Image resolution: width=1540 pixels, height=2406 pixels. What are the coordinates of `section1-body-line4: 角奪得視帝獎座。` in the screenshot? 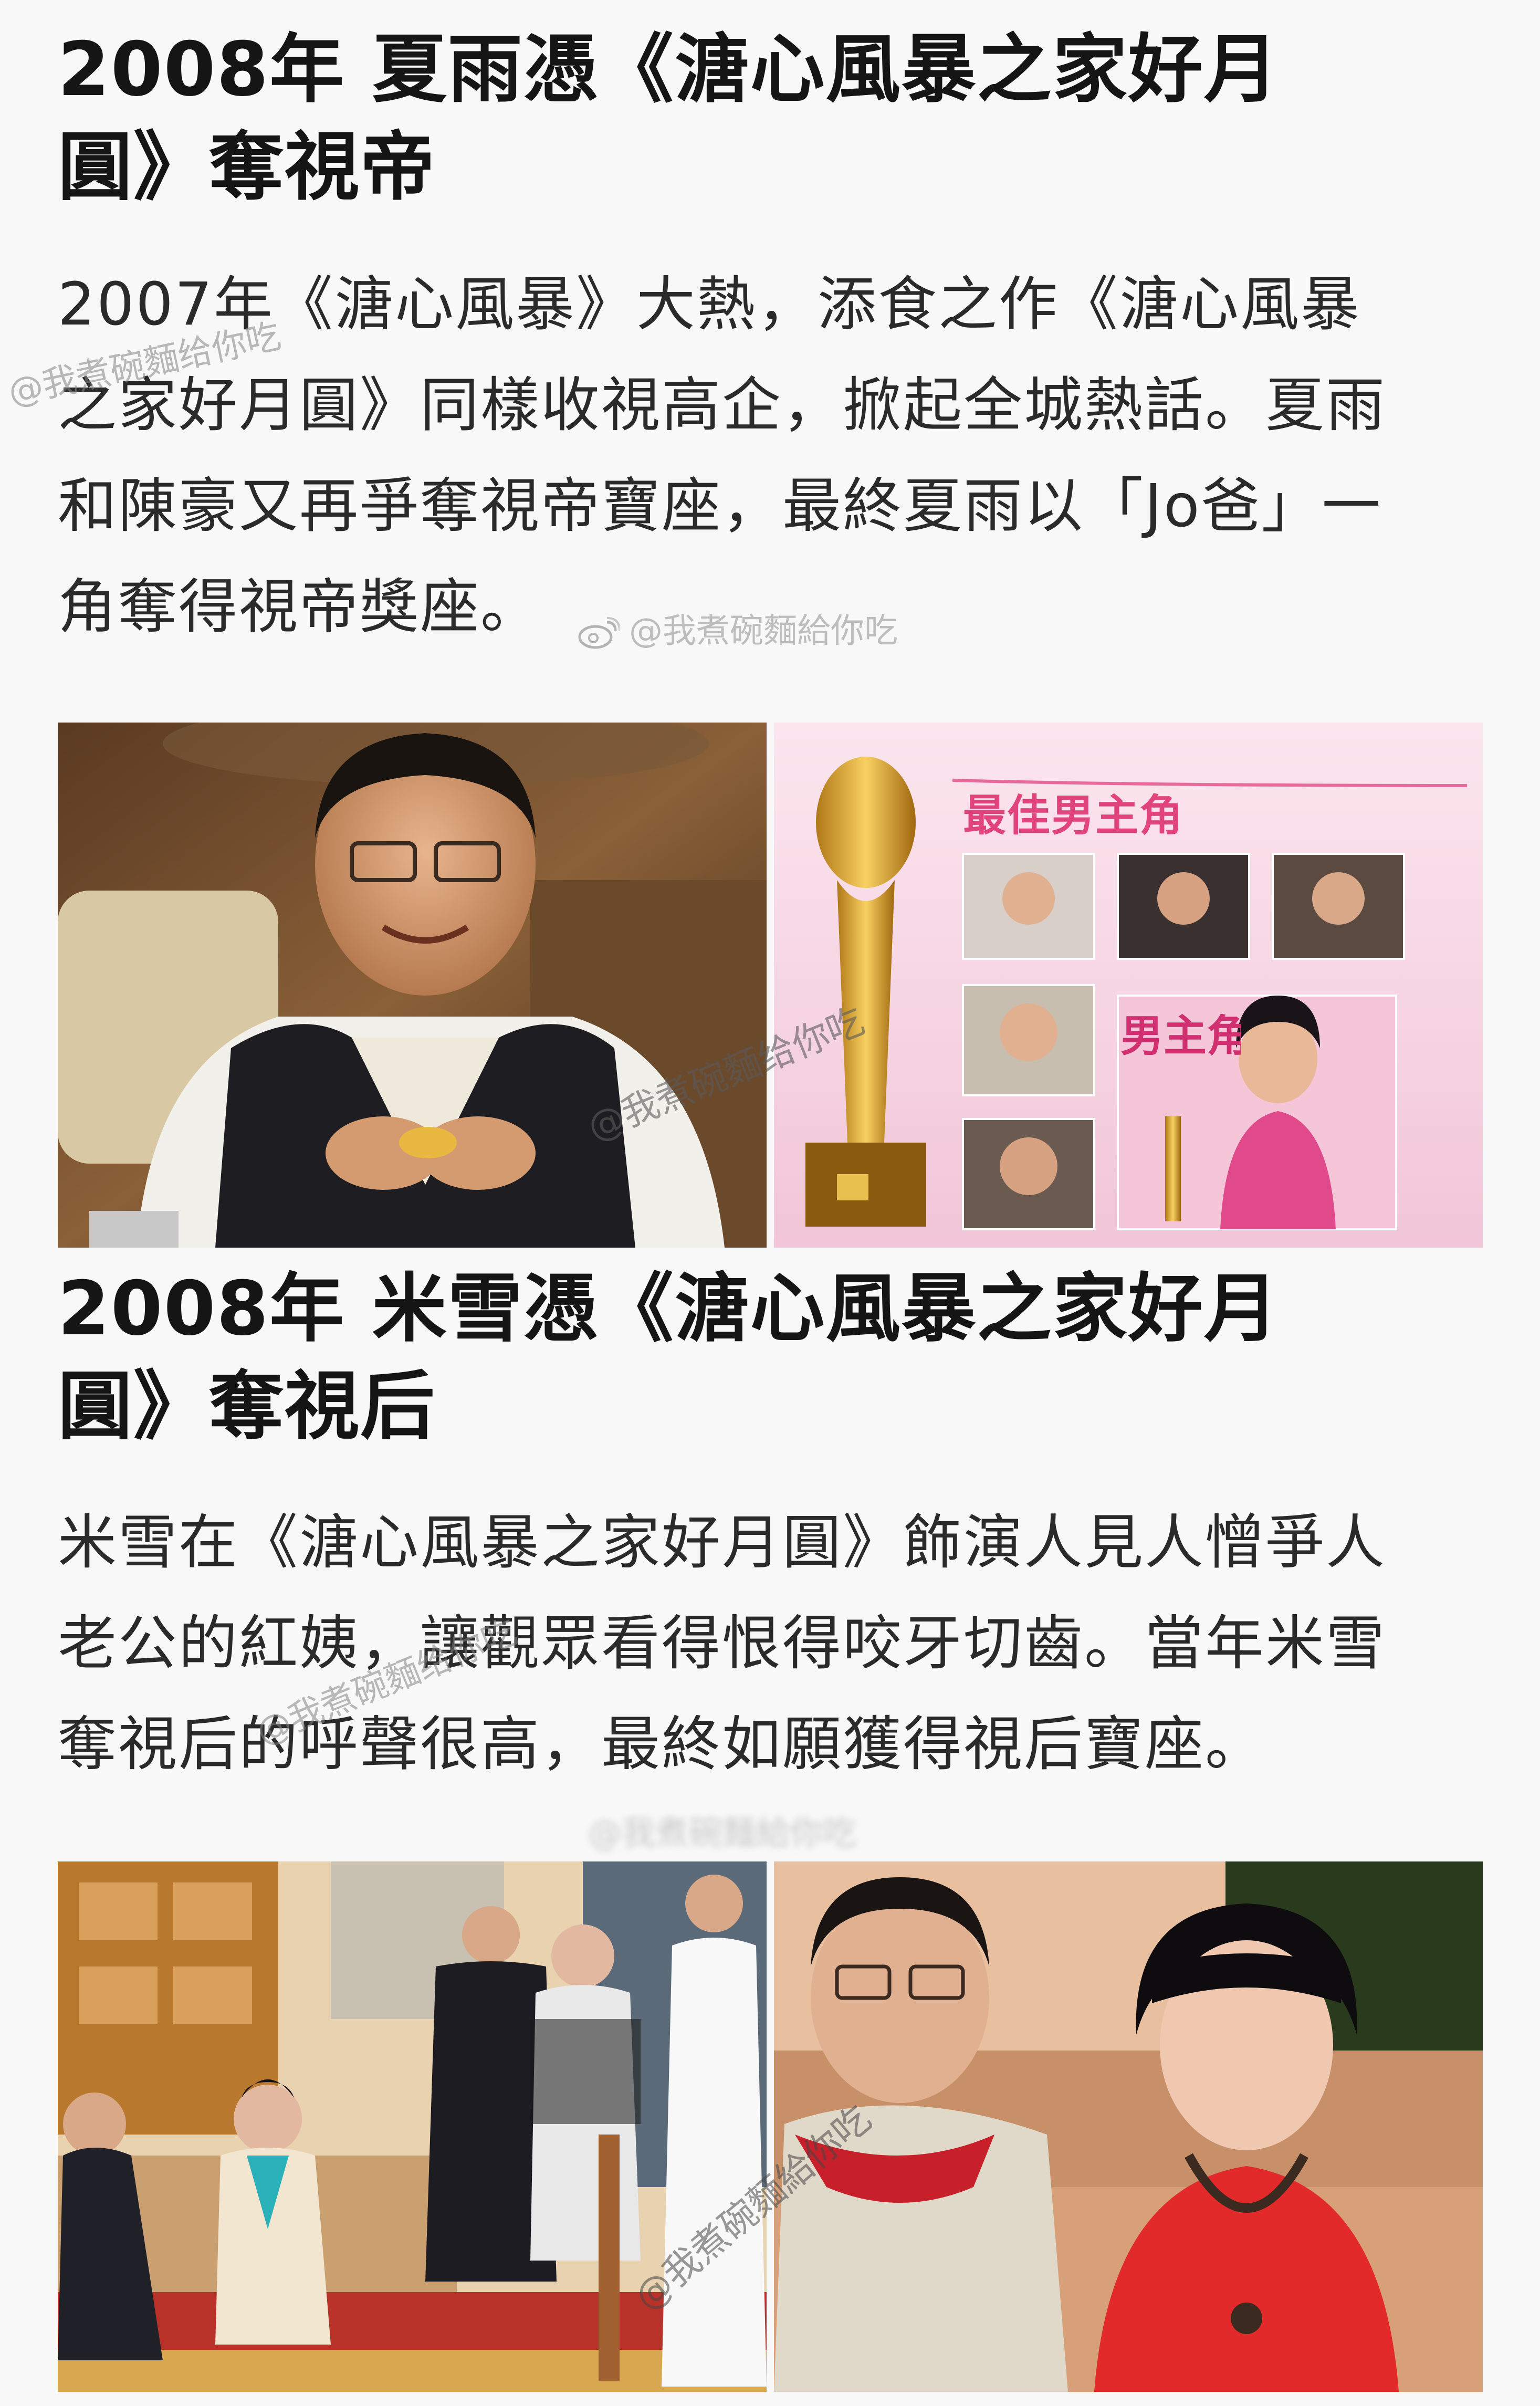 It's located at (299, 607).